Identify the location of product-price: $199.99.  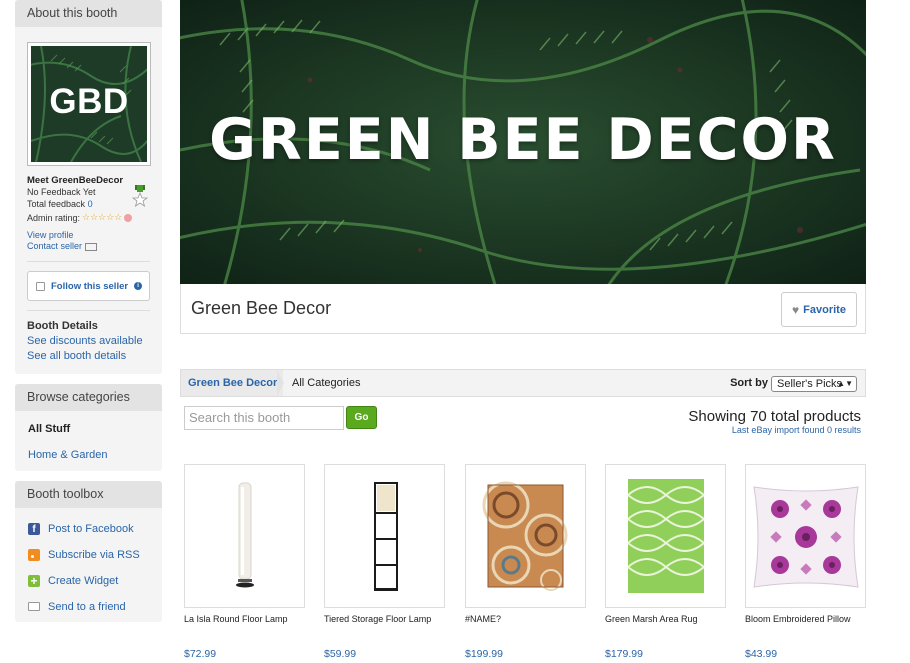
(484, 654).